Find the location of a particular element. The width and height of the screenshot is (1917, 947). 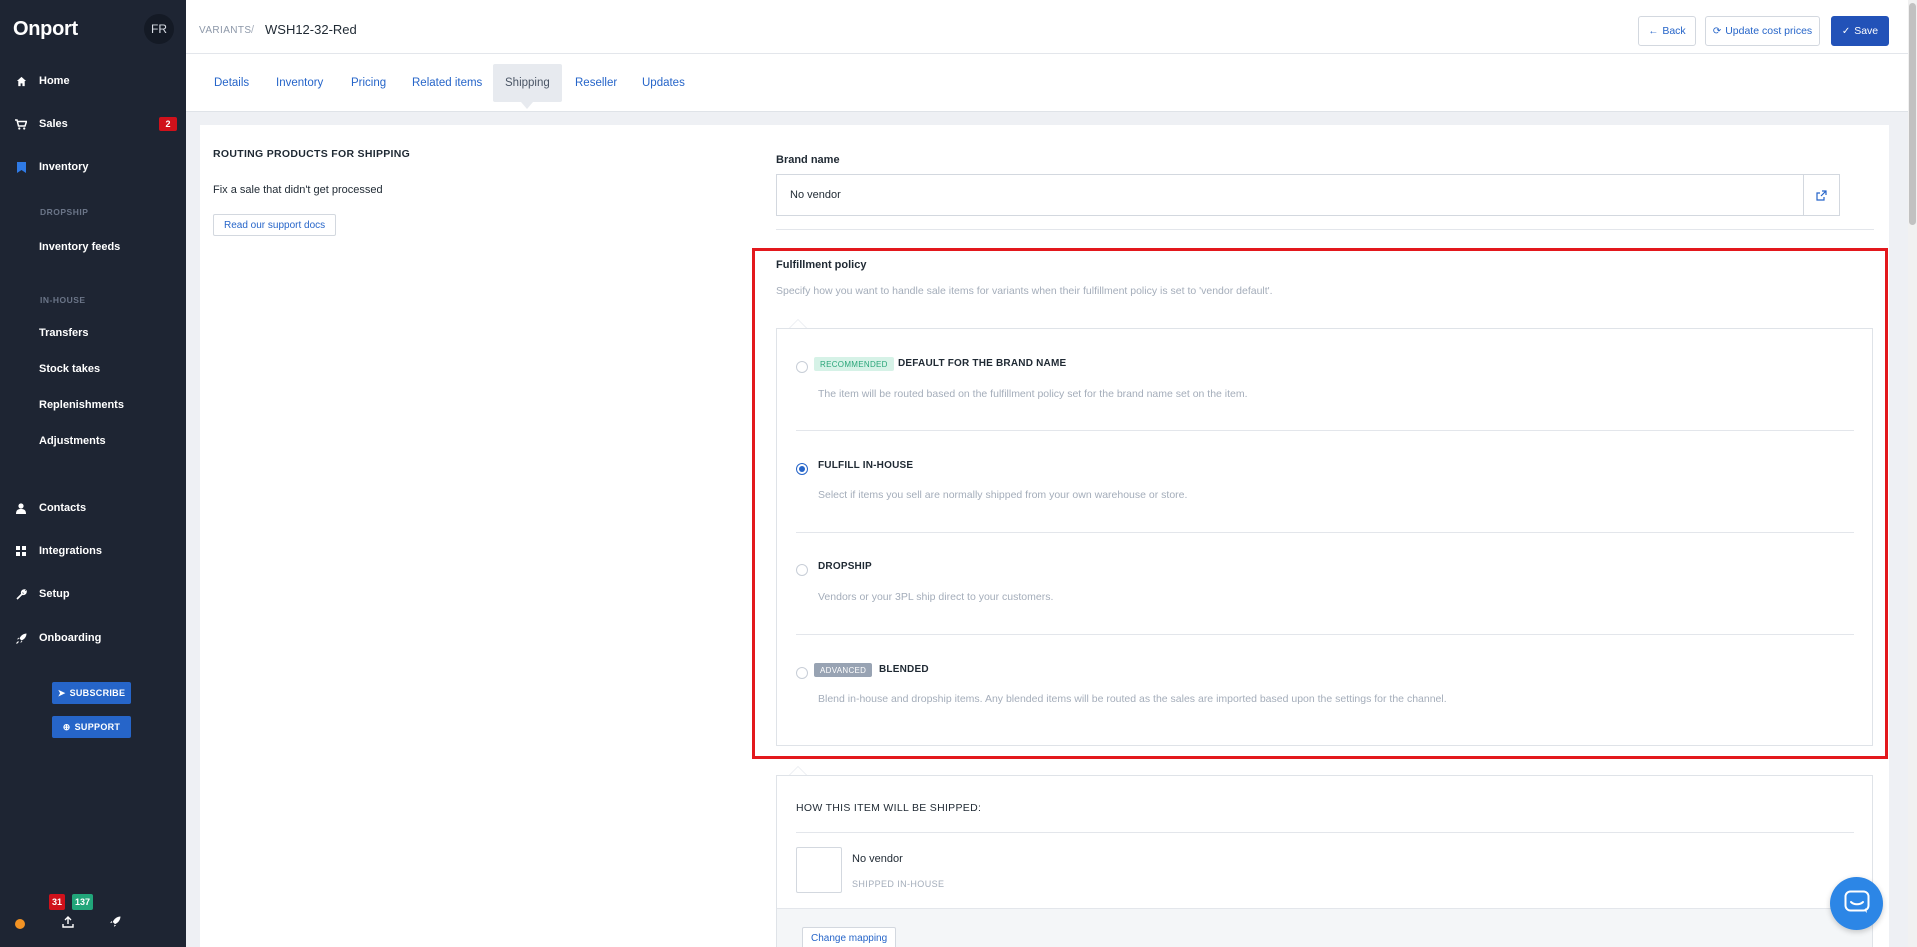

sidebar-item-home: Home is located at coordinates (93, 81).